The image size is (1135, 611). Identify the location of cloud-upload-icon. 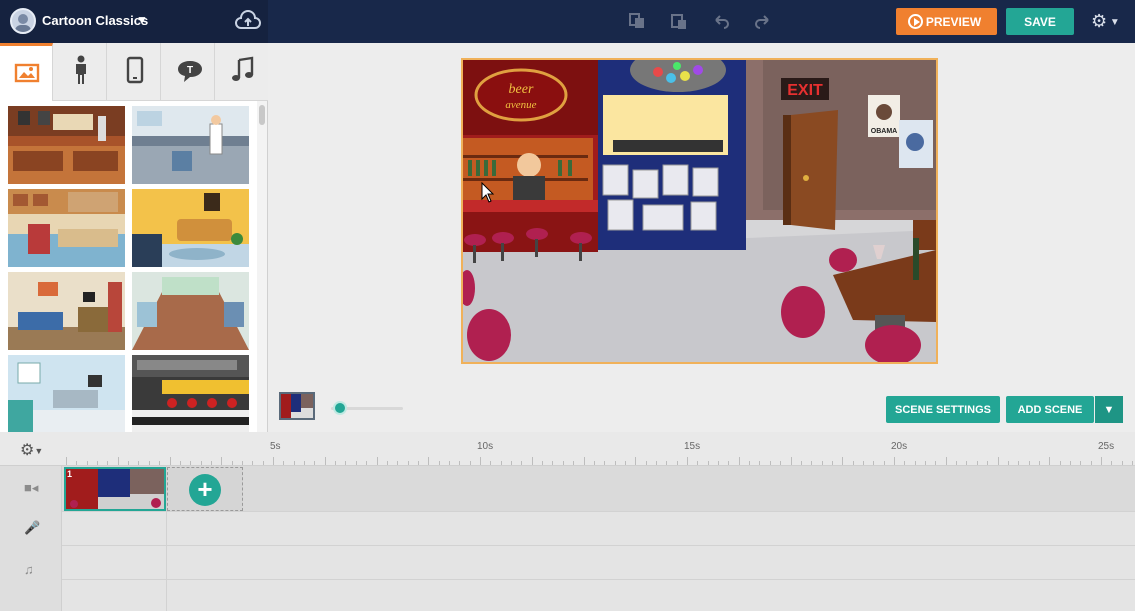
(248, 21).